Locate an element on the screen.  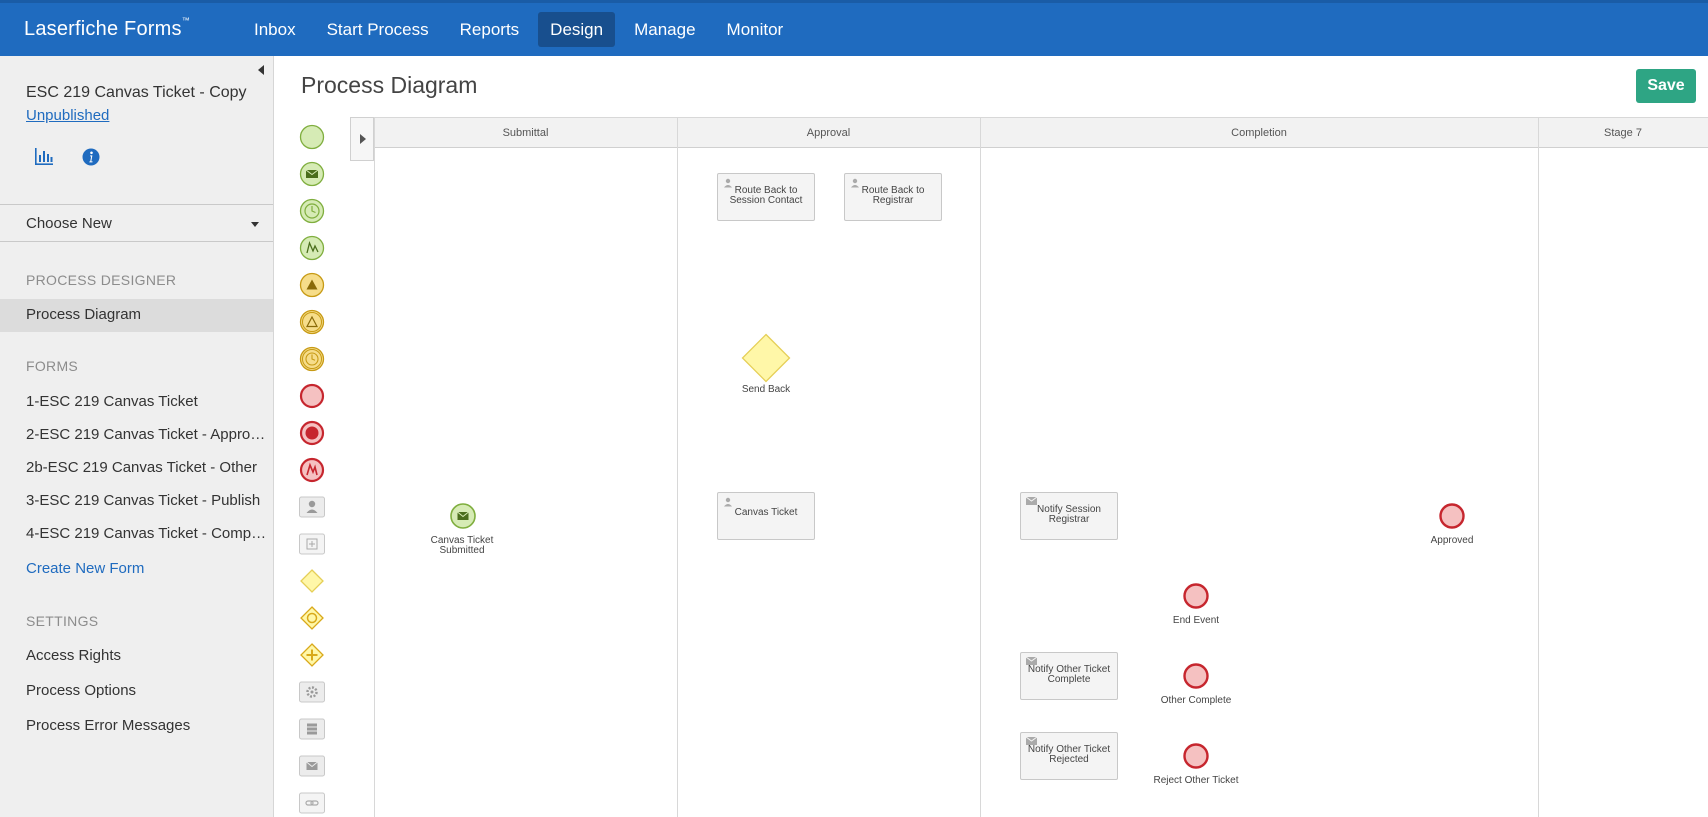
start-event-icon is located at coordinates (312, 137).